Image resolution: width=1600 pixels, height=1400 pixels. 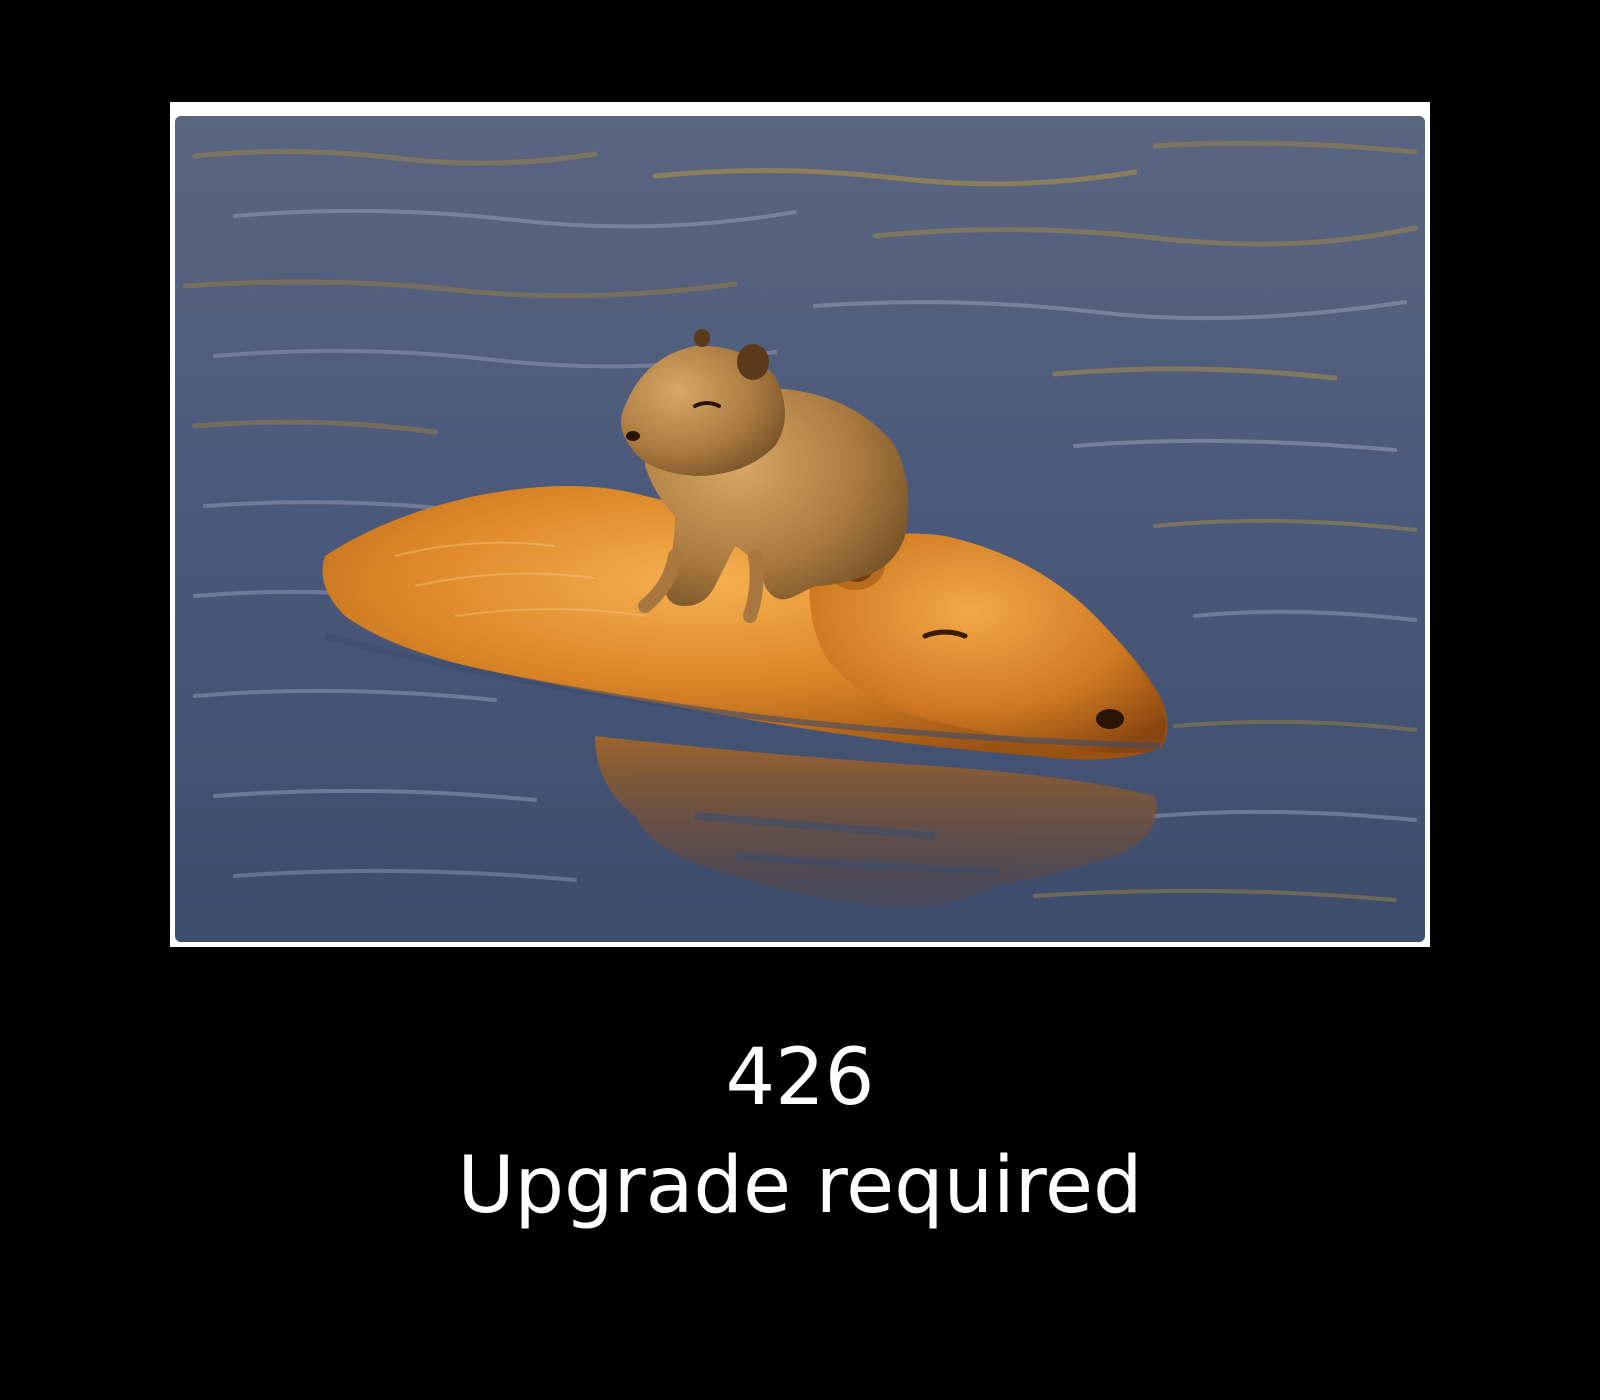 What do you see at coordinates (753, 362) in the screenshot?
I see `baby-ear` at bounding box center [753, 362].